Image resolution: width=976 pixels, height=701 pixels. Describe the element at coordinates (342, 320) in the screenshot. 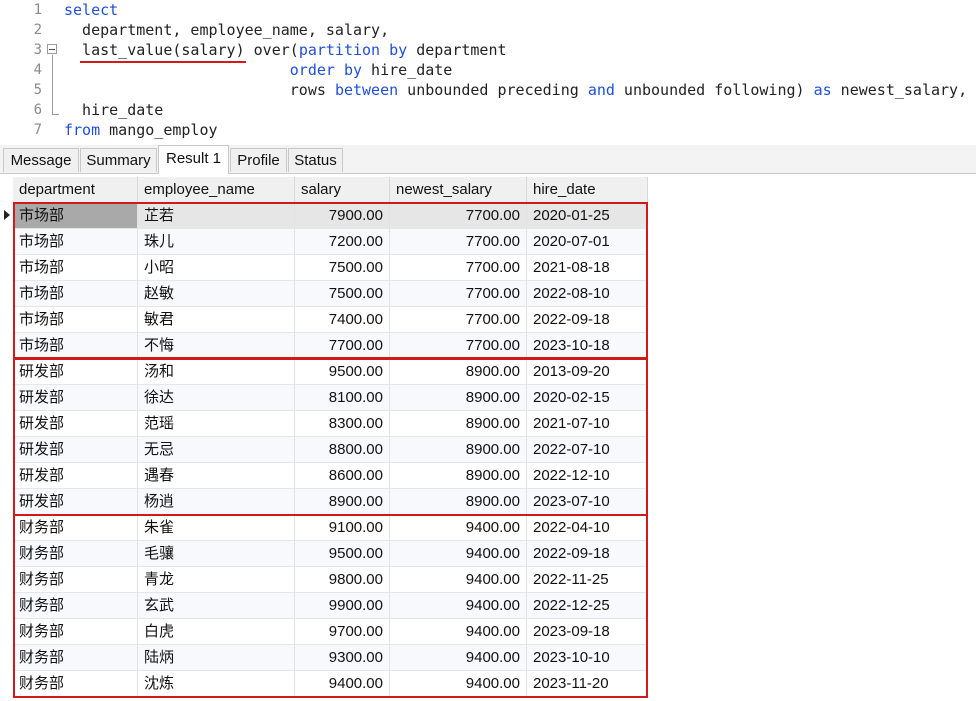

I see `salary-cell: 7400.00` at that location.